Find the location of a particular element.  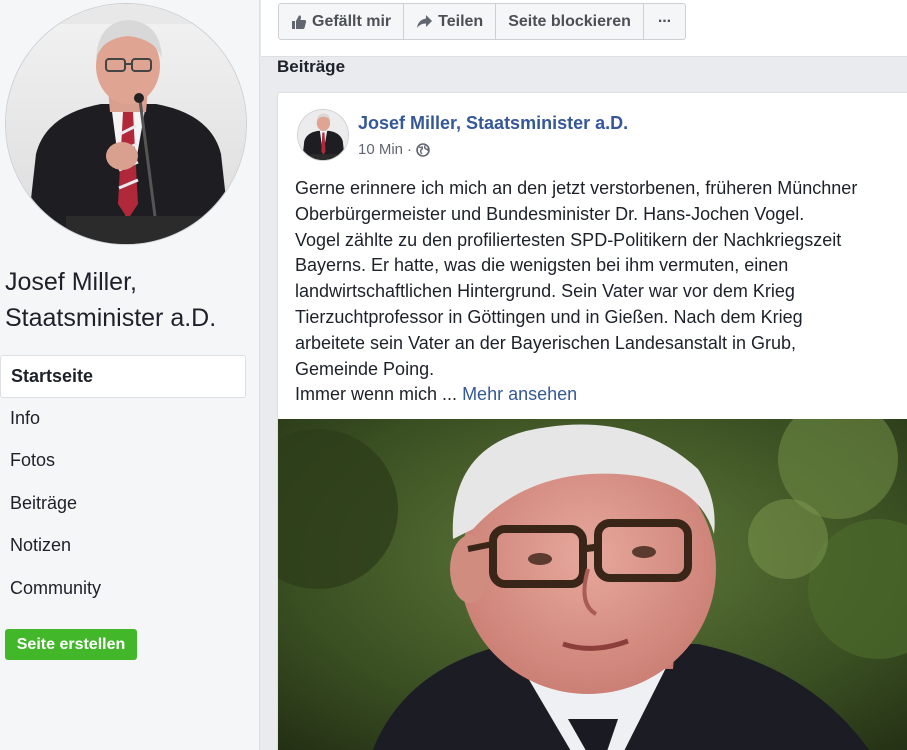

post-avatar-photo is located at coordinates (323, 135).